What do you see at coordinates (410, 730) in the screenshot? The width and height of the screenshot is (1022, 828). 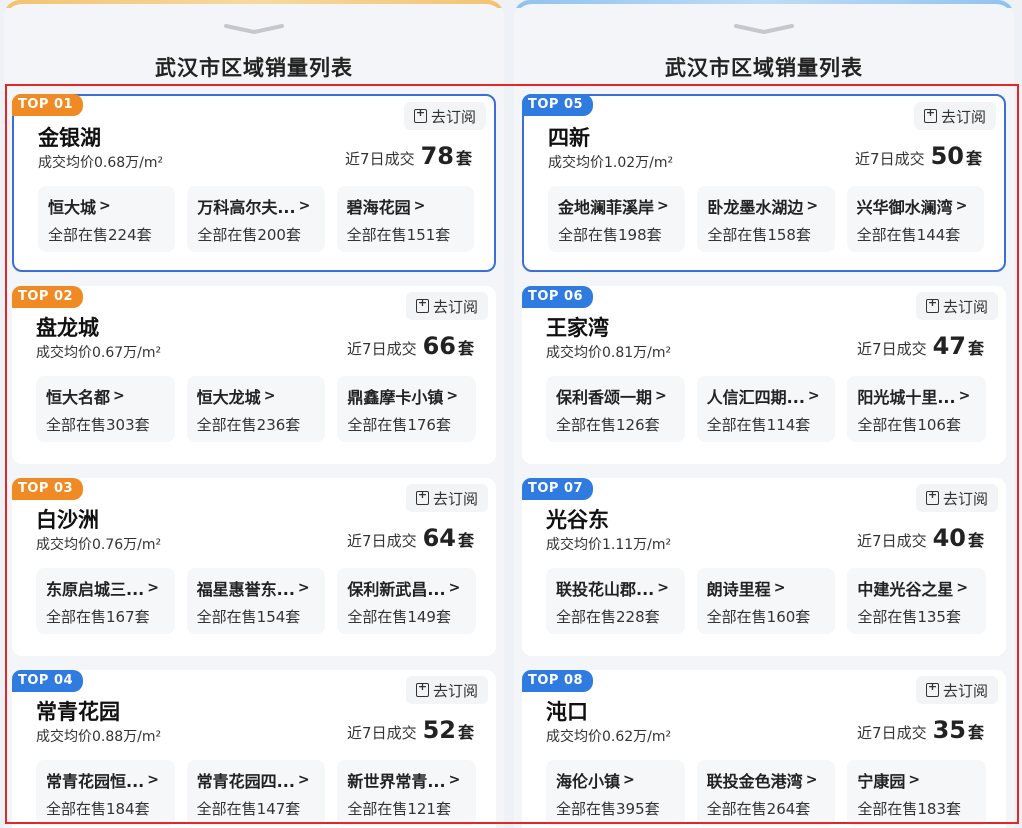 I see `weekly-sales: 近7日成交 52 套` at bounding box center [410, 730].